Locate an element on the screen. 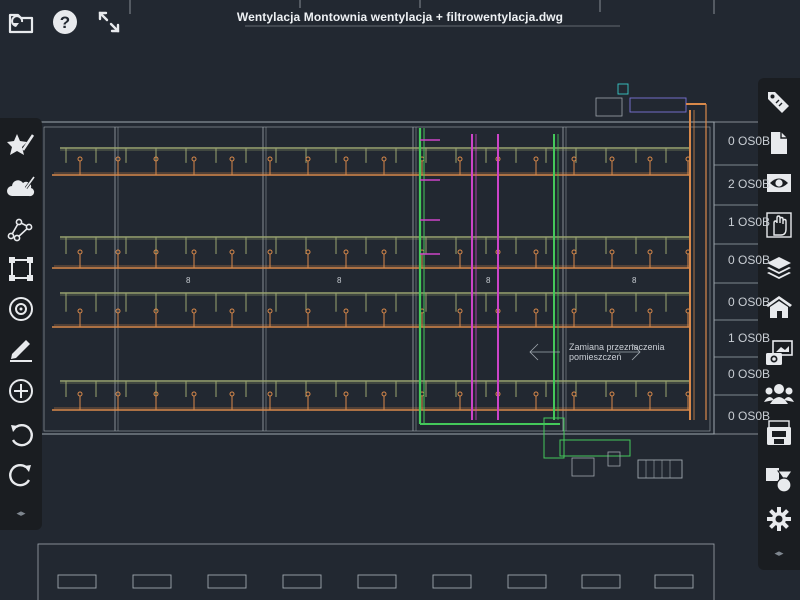 Image resolution: width=800 pixels, height=600 pixels. fit-view-button is located at coordinates (109, 22).